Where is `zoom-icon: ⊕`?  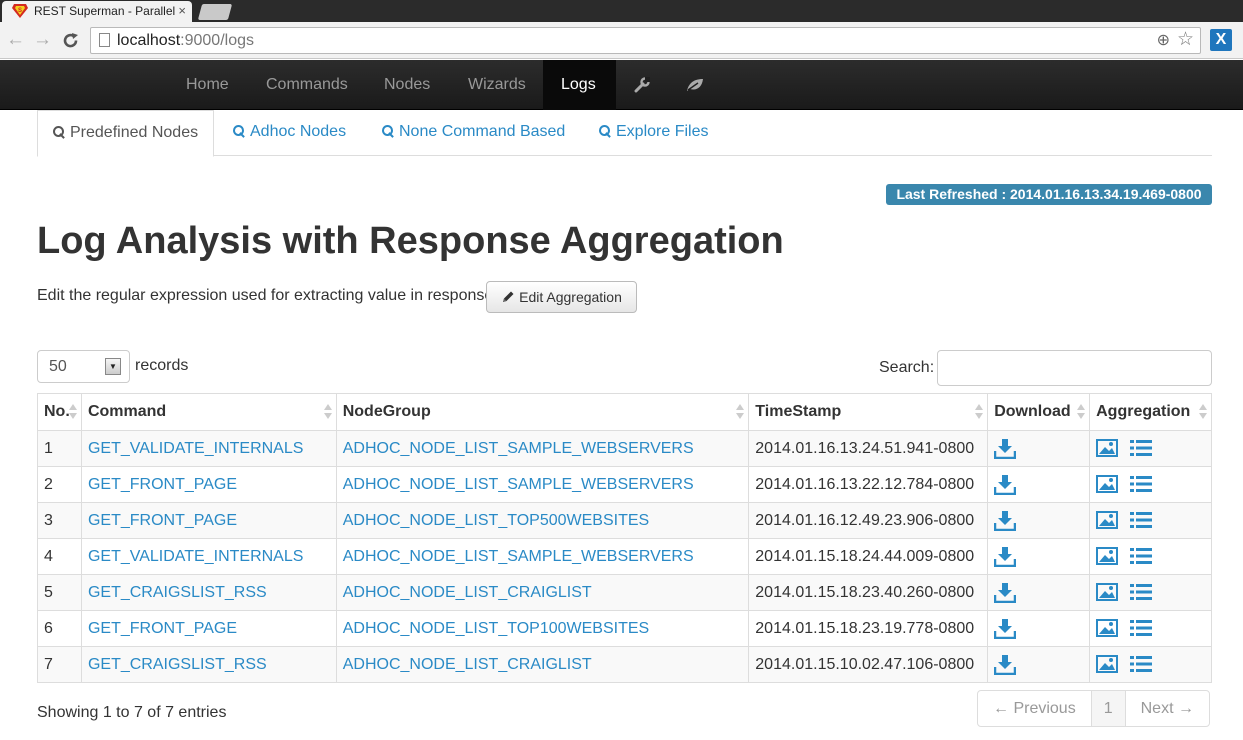
zoom-icon: ⊕ is located at coordinates (1163, 40).